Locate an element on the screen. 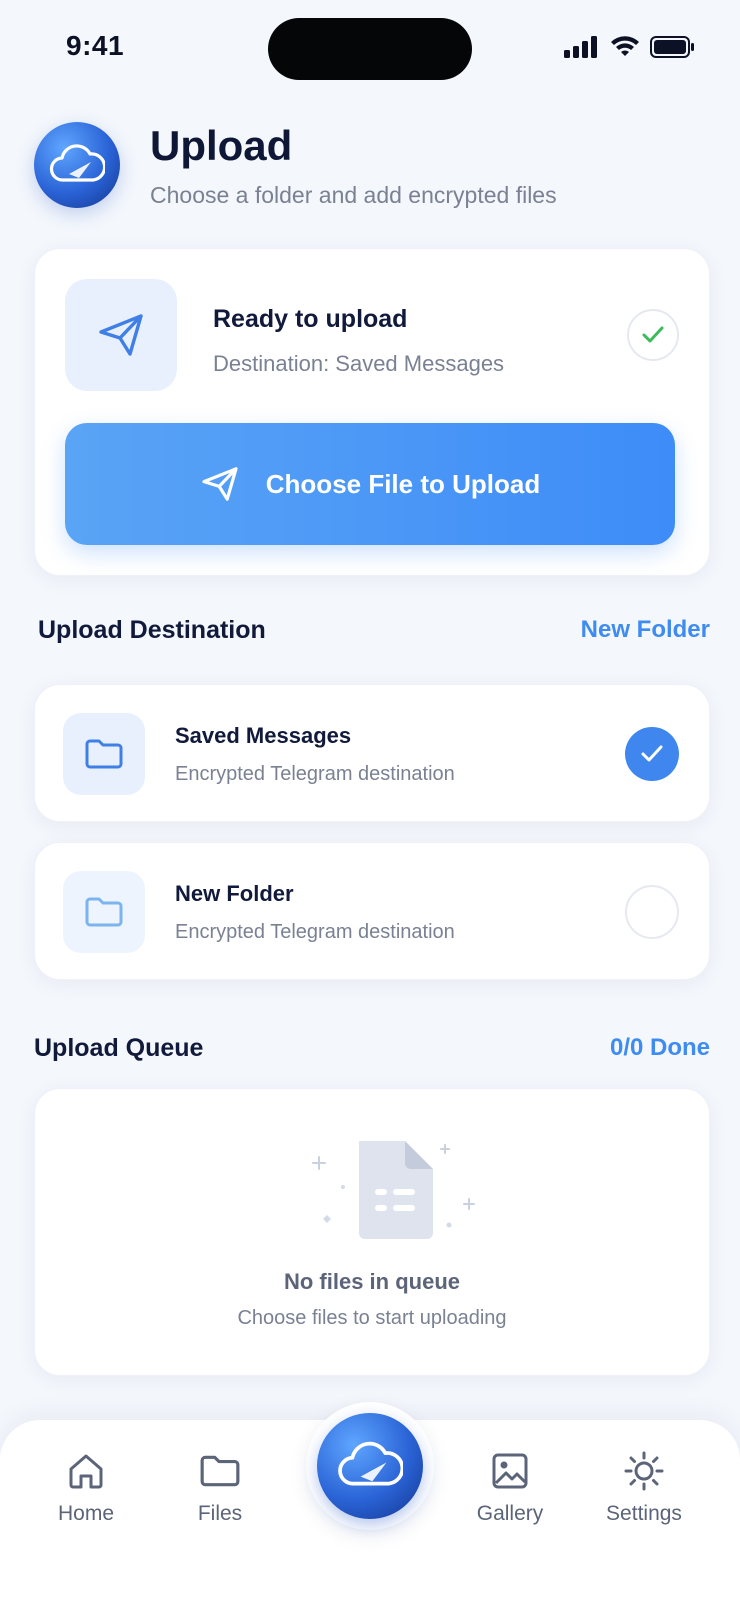 The image size is (740, 1600). empty-file-illustration-icon is located at coordinates (393, 1190).